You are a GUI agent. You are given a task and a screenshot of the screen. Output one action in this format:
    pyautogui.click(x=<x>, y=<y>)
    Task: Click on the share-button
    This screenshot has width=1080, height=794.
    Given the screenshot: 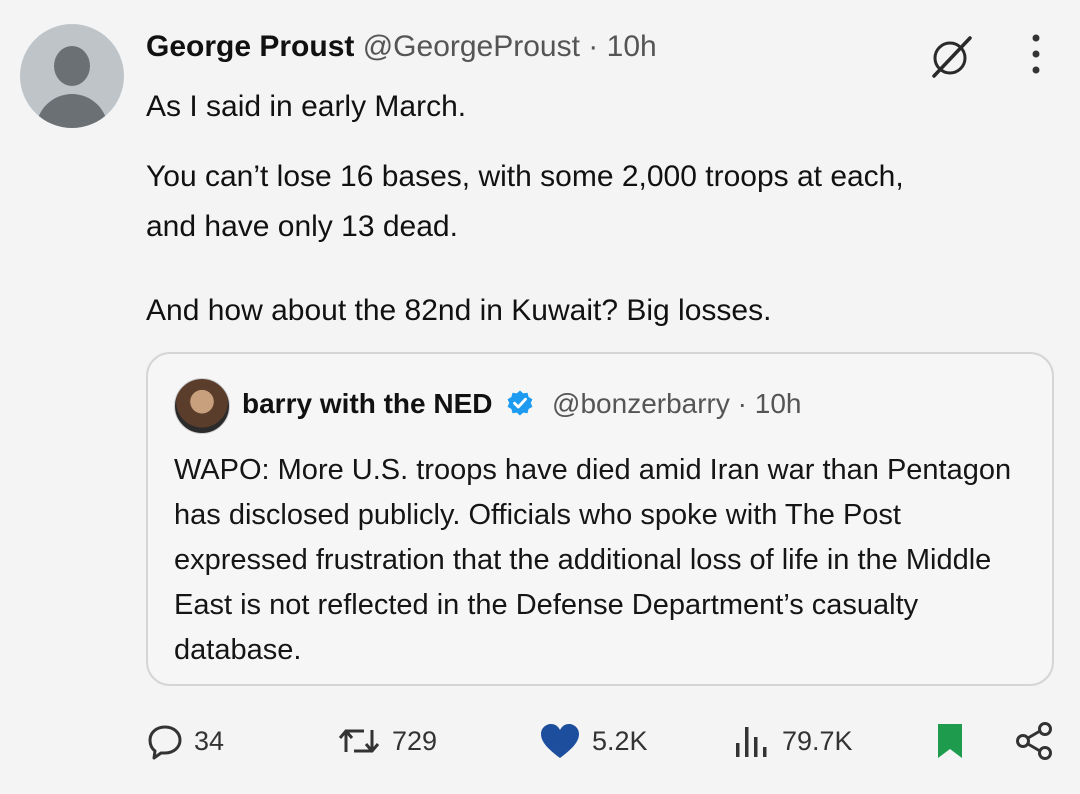 What is the action you would take?
    pyautogui.click(x=1039, y=741)
    